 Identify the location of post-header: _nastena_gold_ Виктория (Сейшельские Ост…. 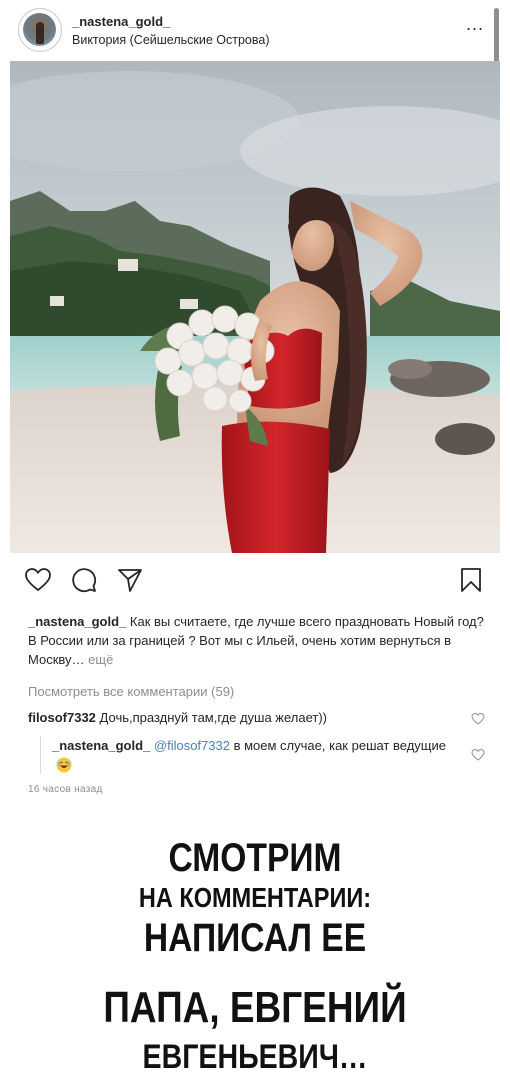
(255, 30).